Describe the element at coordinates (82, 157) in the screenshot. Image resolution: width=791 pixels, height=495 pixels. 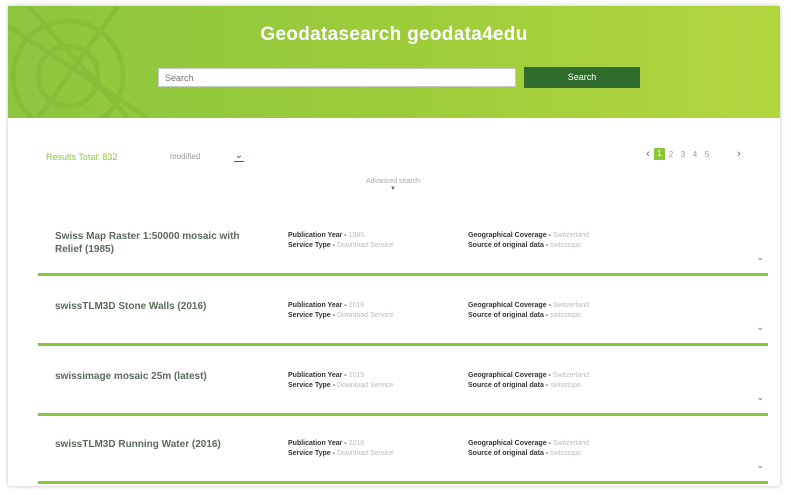
I see `results-total: Results Total: 832` at that location.